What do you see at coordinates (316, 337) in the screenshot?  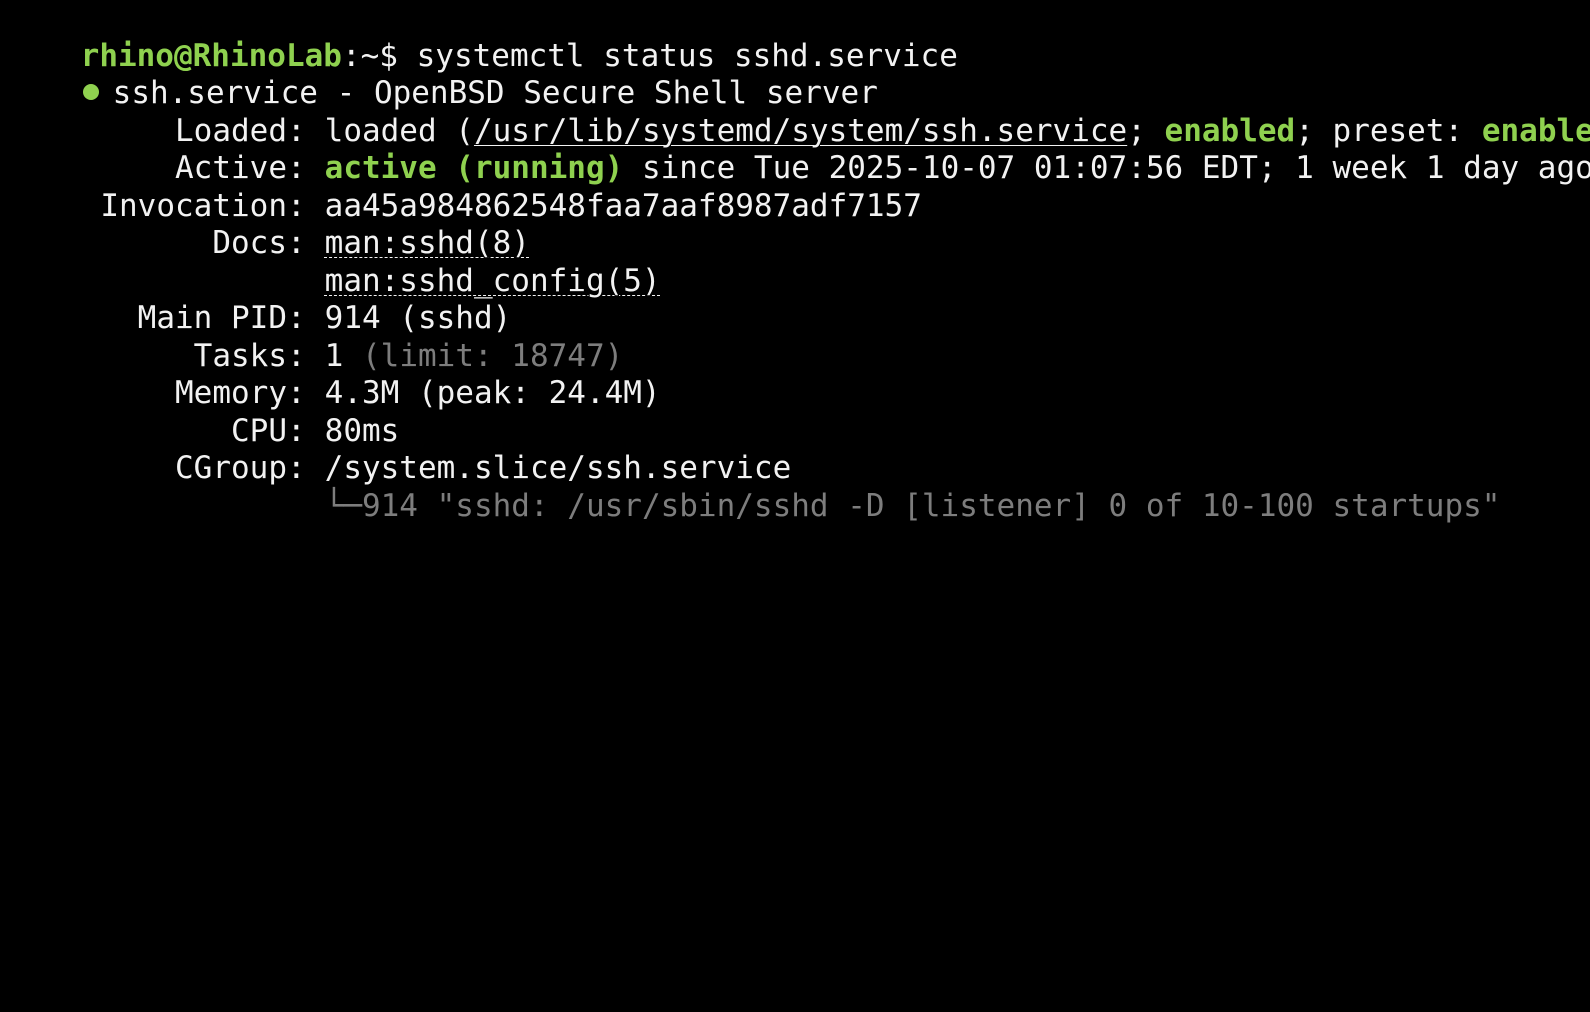 I see `tasks-line: Tasks: 1 (limit: 18747)` at bounding box center [316, 337].